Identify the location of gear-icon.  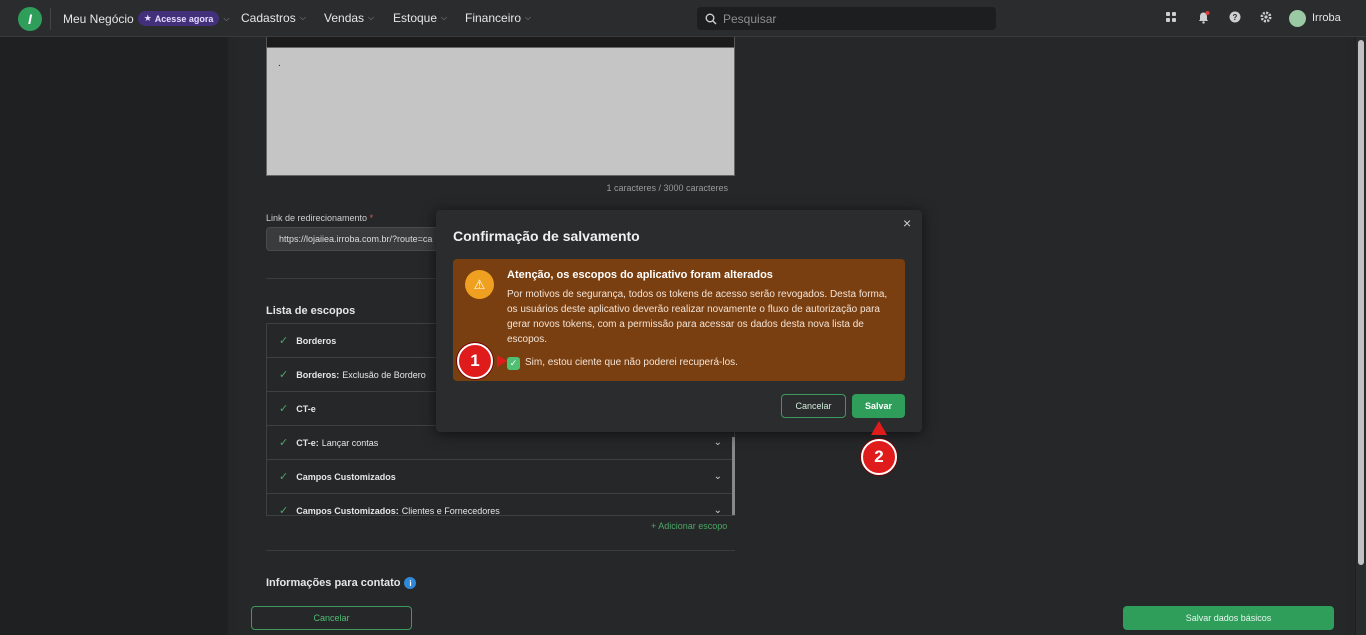
(1266, 17).